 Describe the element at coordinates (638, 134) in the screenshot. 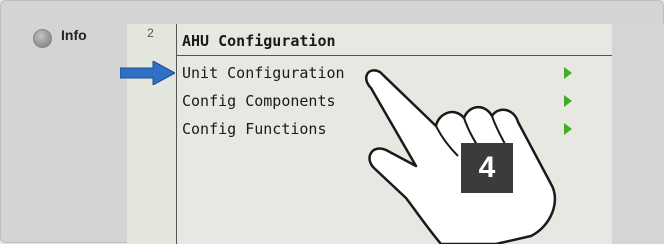

I see `screen-right-margin` at that location.